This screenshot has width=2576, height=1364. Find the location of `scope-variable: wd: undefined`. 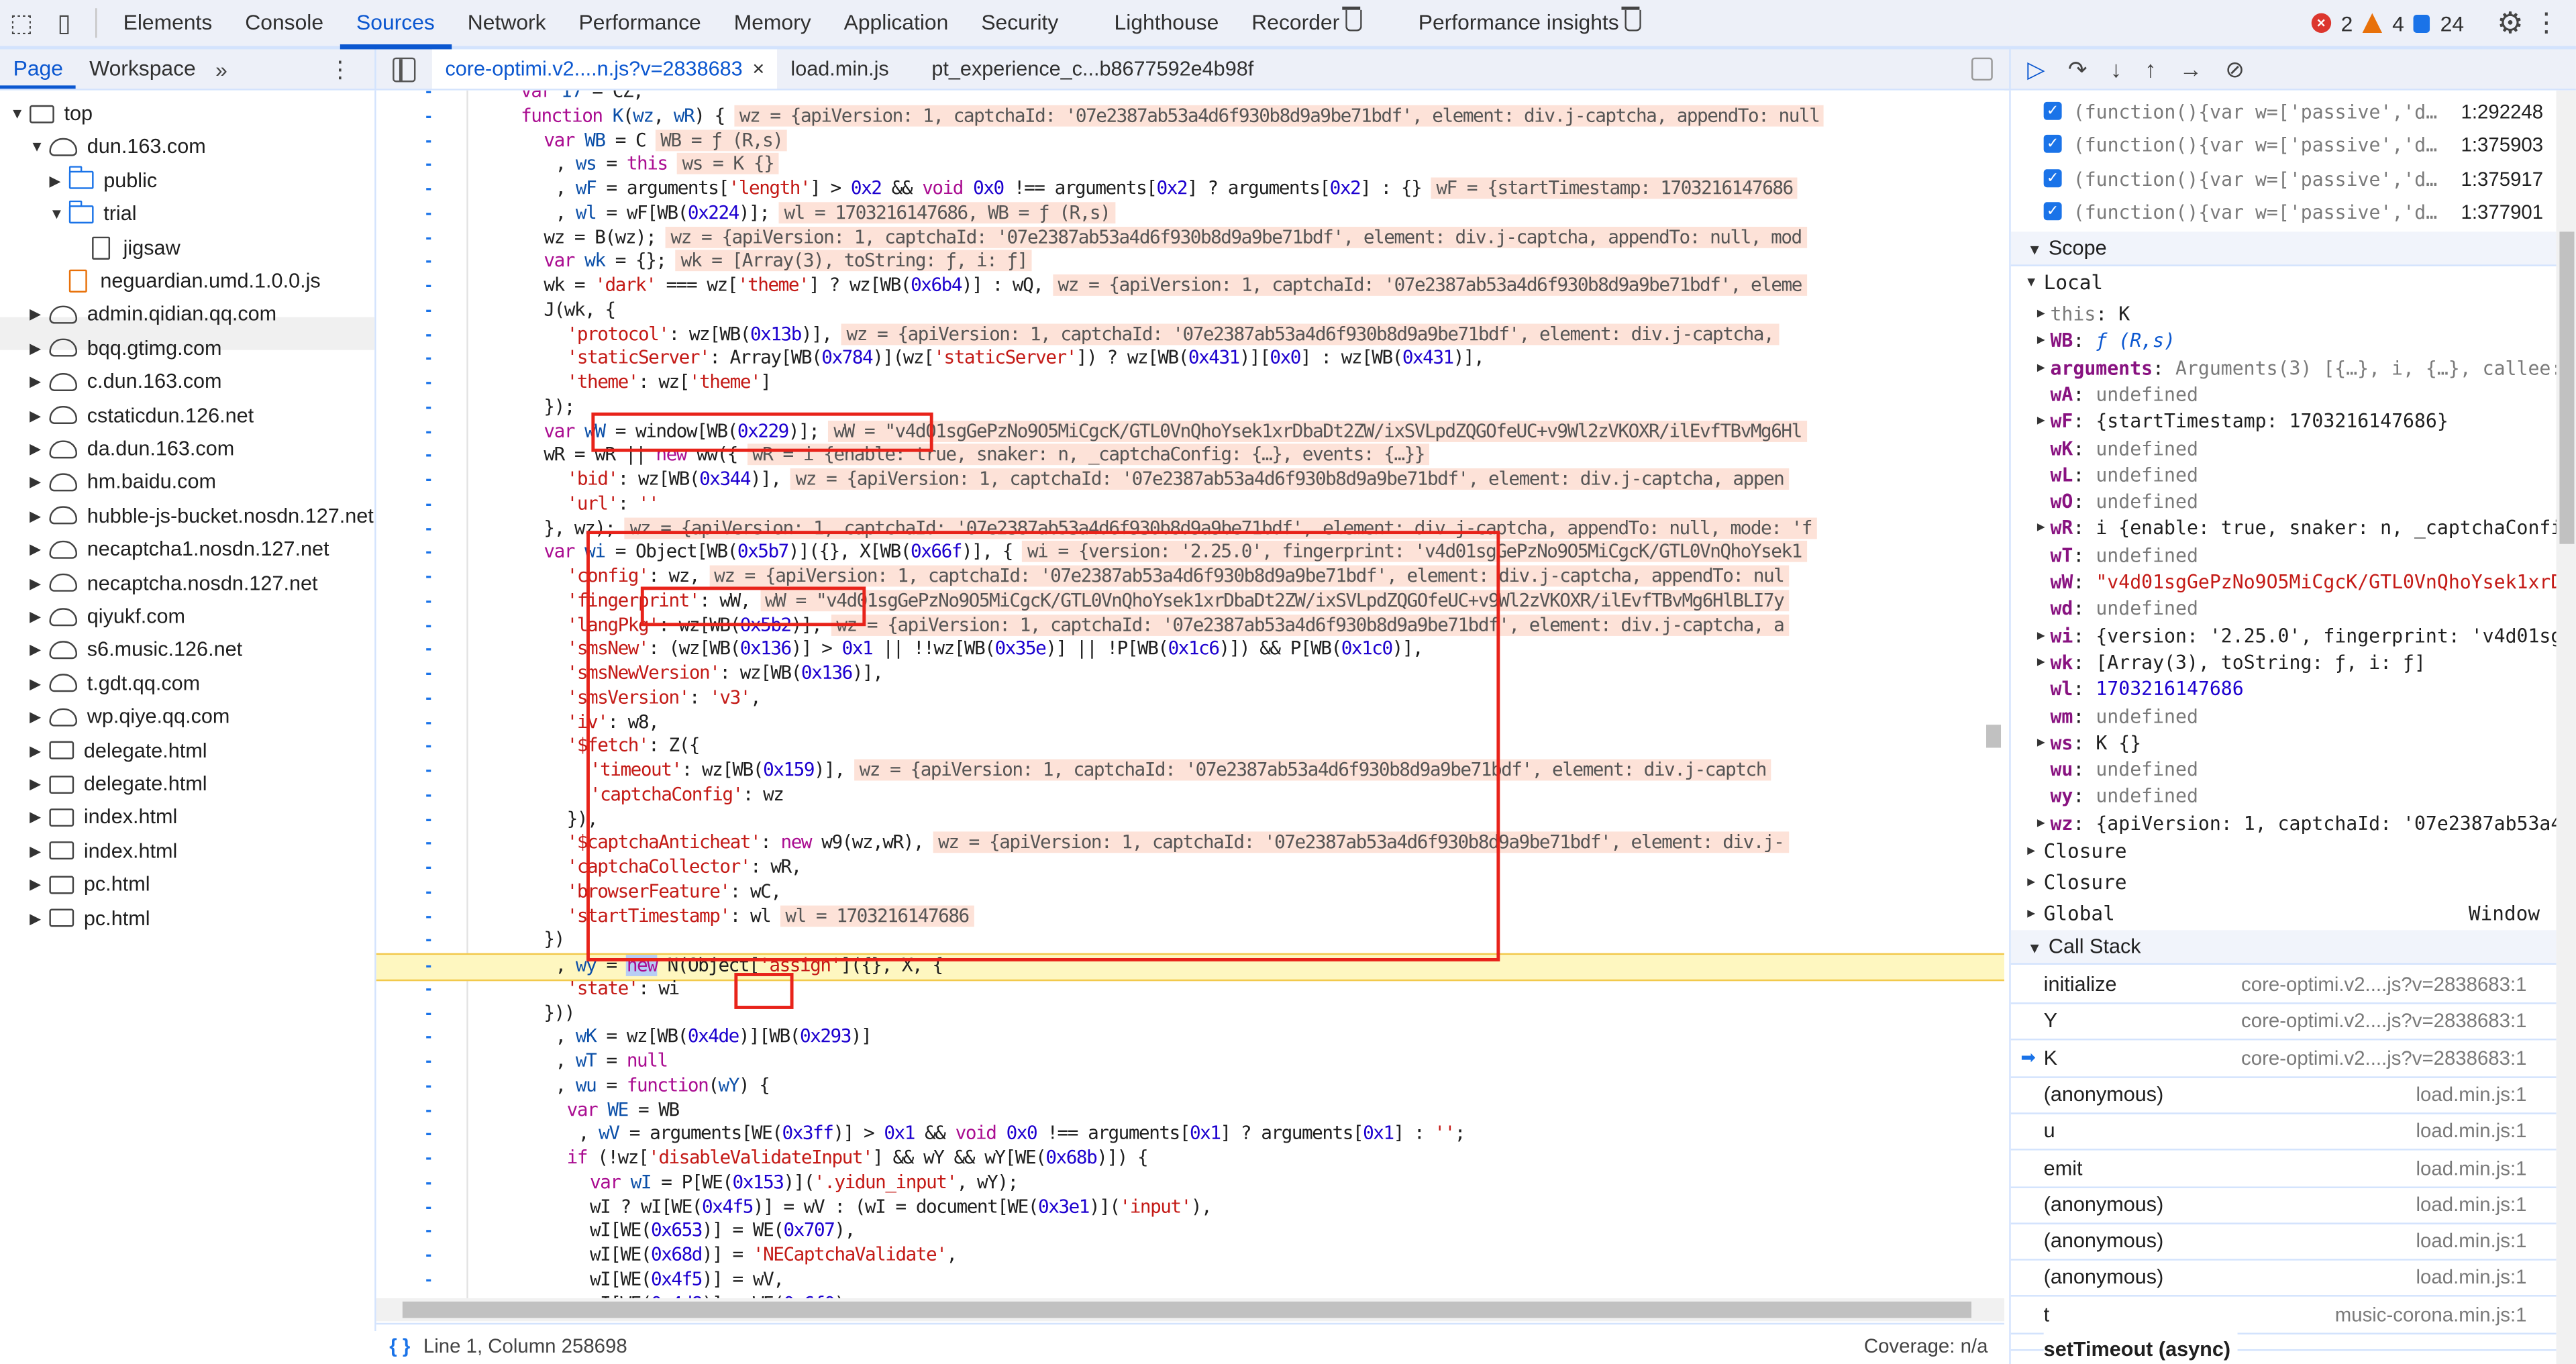

scope-variable: wd: undefined is located at coordinates (2284, 608).